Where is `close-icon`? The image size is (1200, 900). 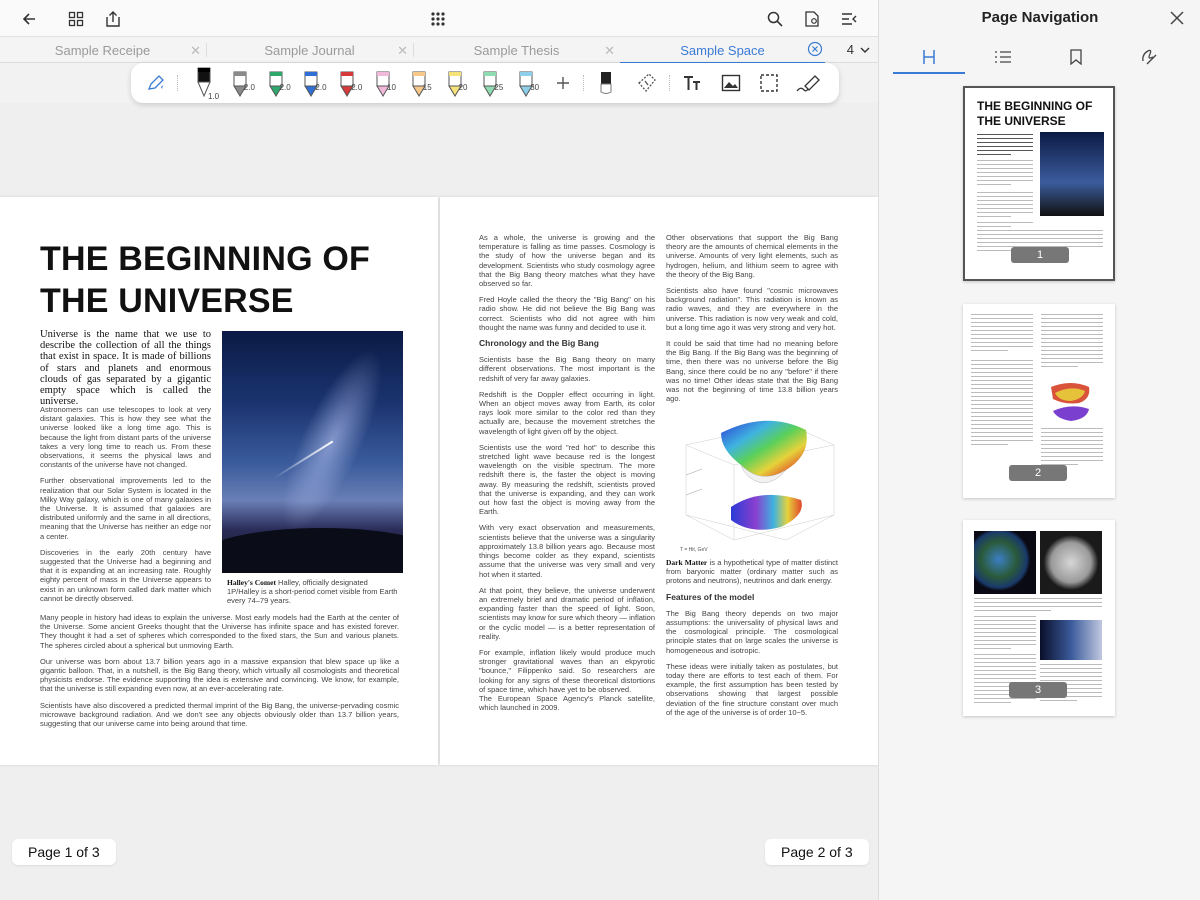 close-icon is located at coordinates (1177, 18).